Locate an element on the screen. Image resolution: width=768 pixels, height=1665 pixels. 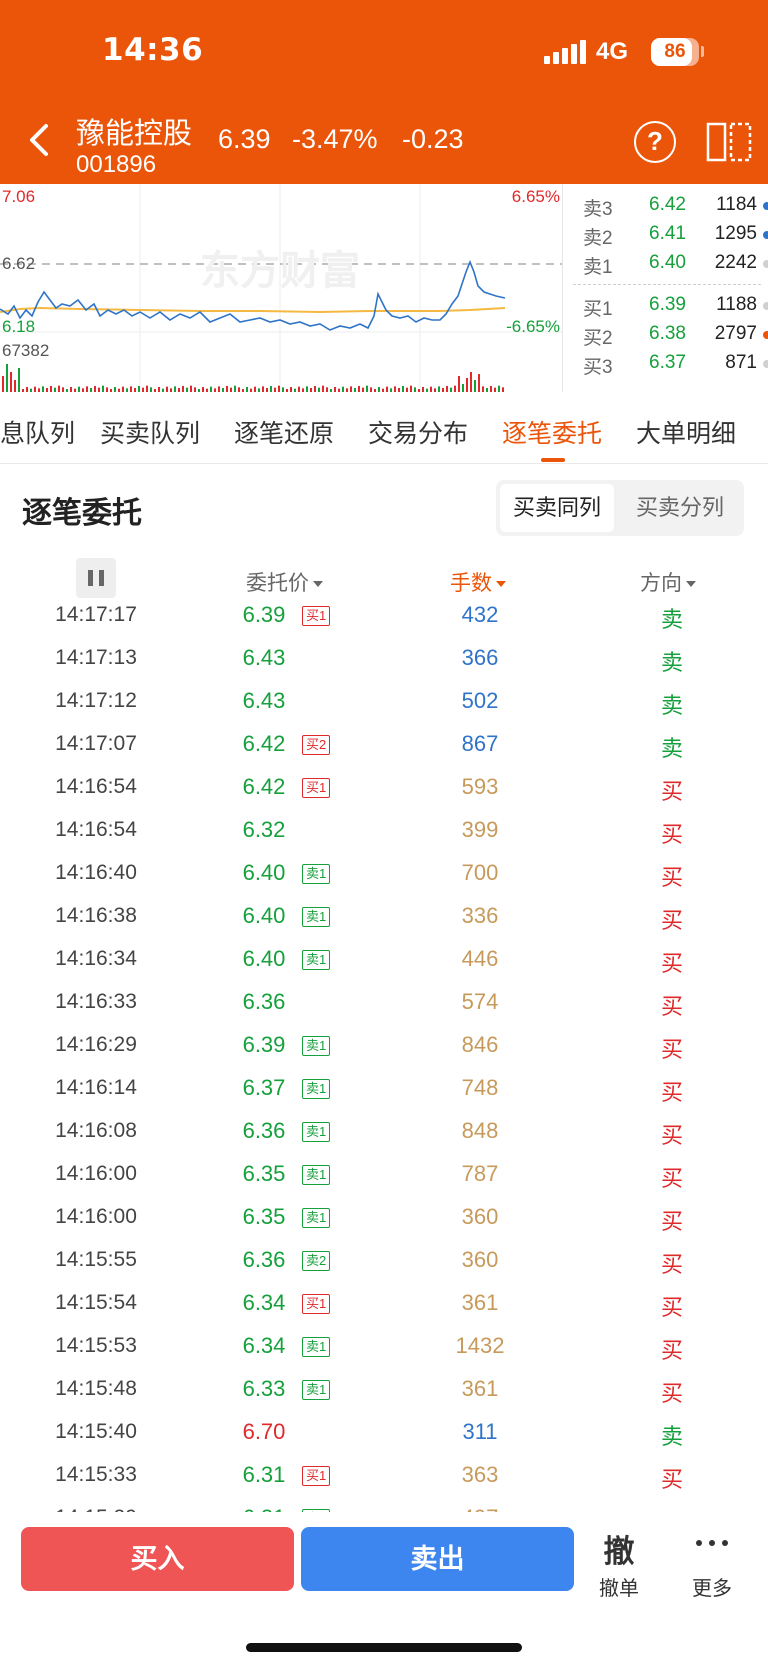
chart-mid-label: 6.62 is located at coordinates (18, 263).